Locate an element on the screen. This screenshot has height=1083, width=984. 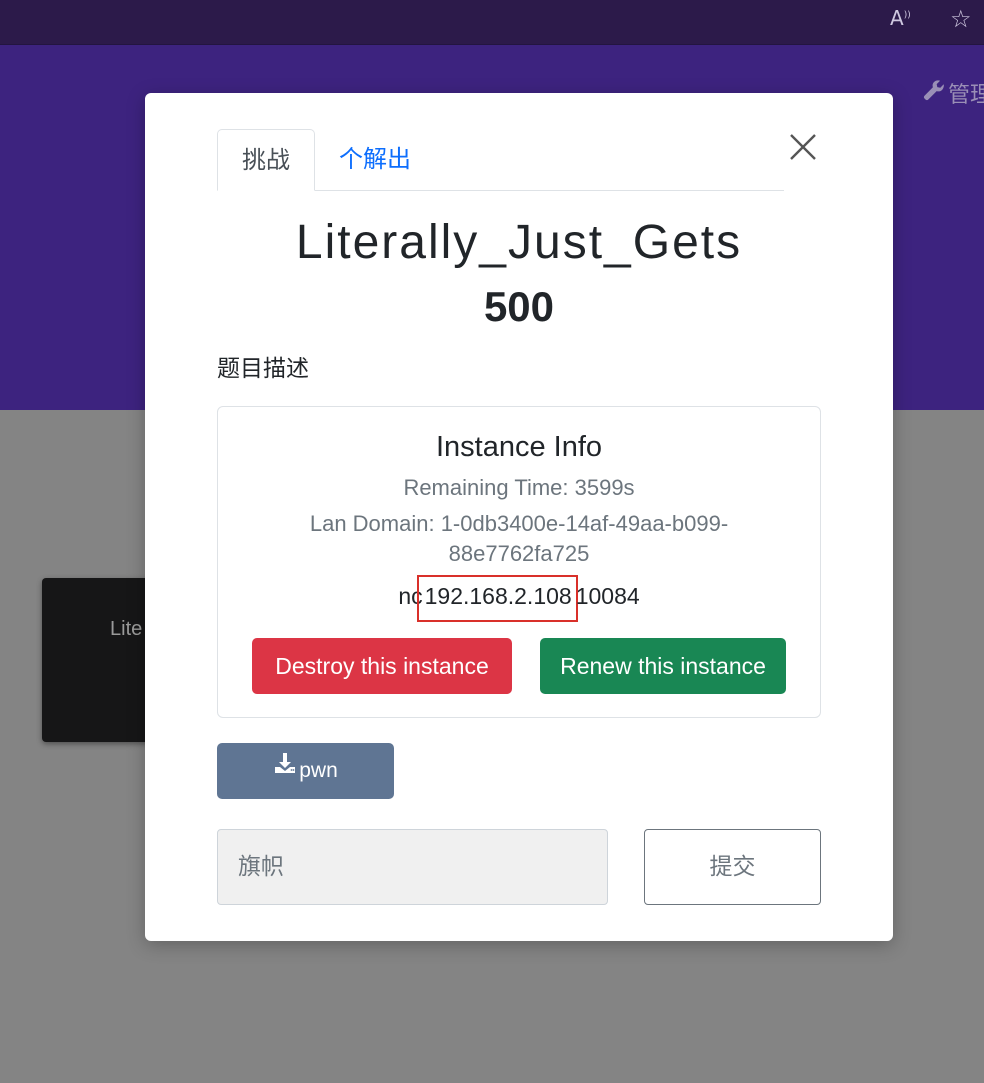
admin-link: 管理 is located at coordinates (953, 93).